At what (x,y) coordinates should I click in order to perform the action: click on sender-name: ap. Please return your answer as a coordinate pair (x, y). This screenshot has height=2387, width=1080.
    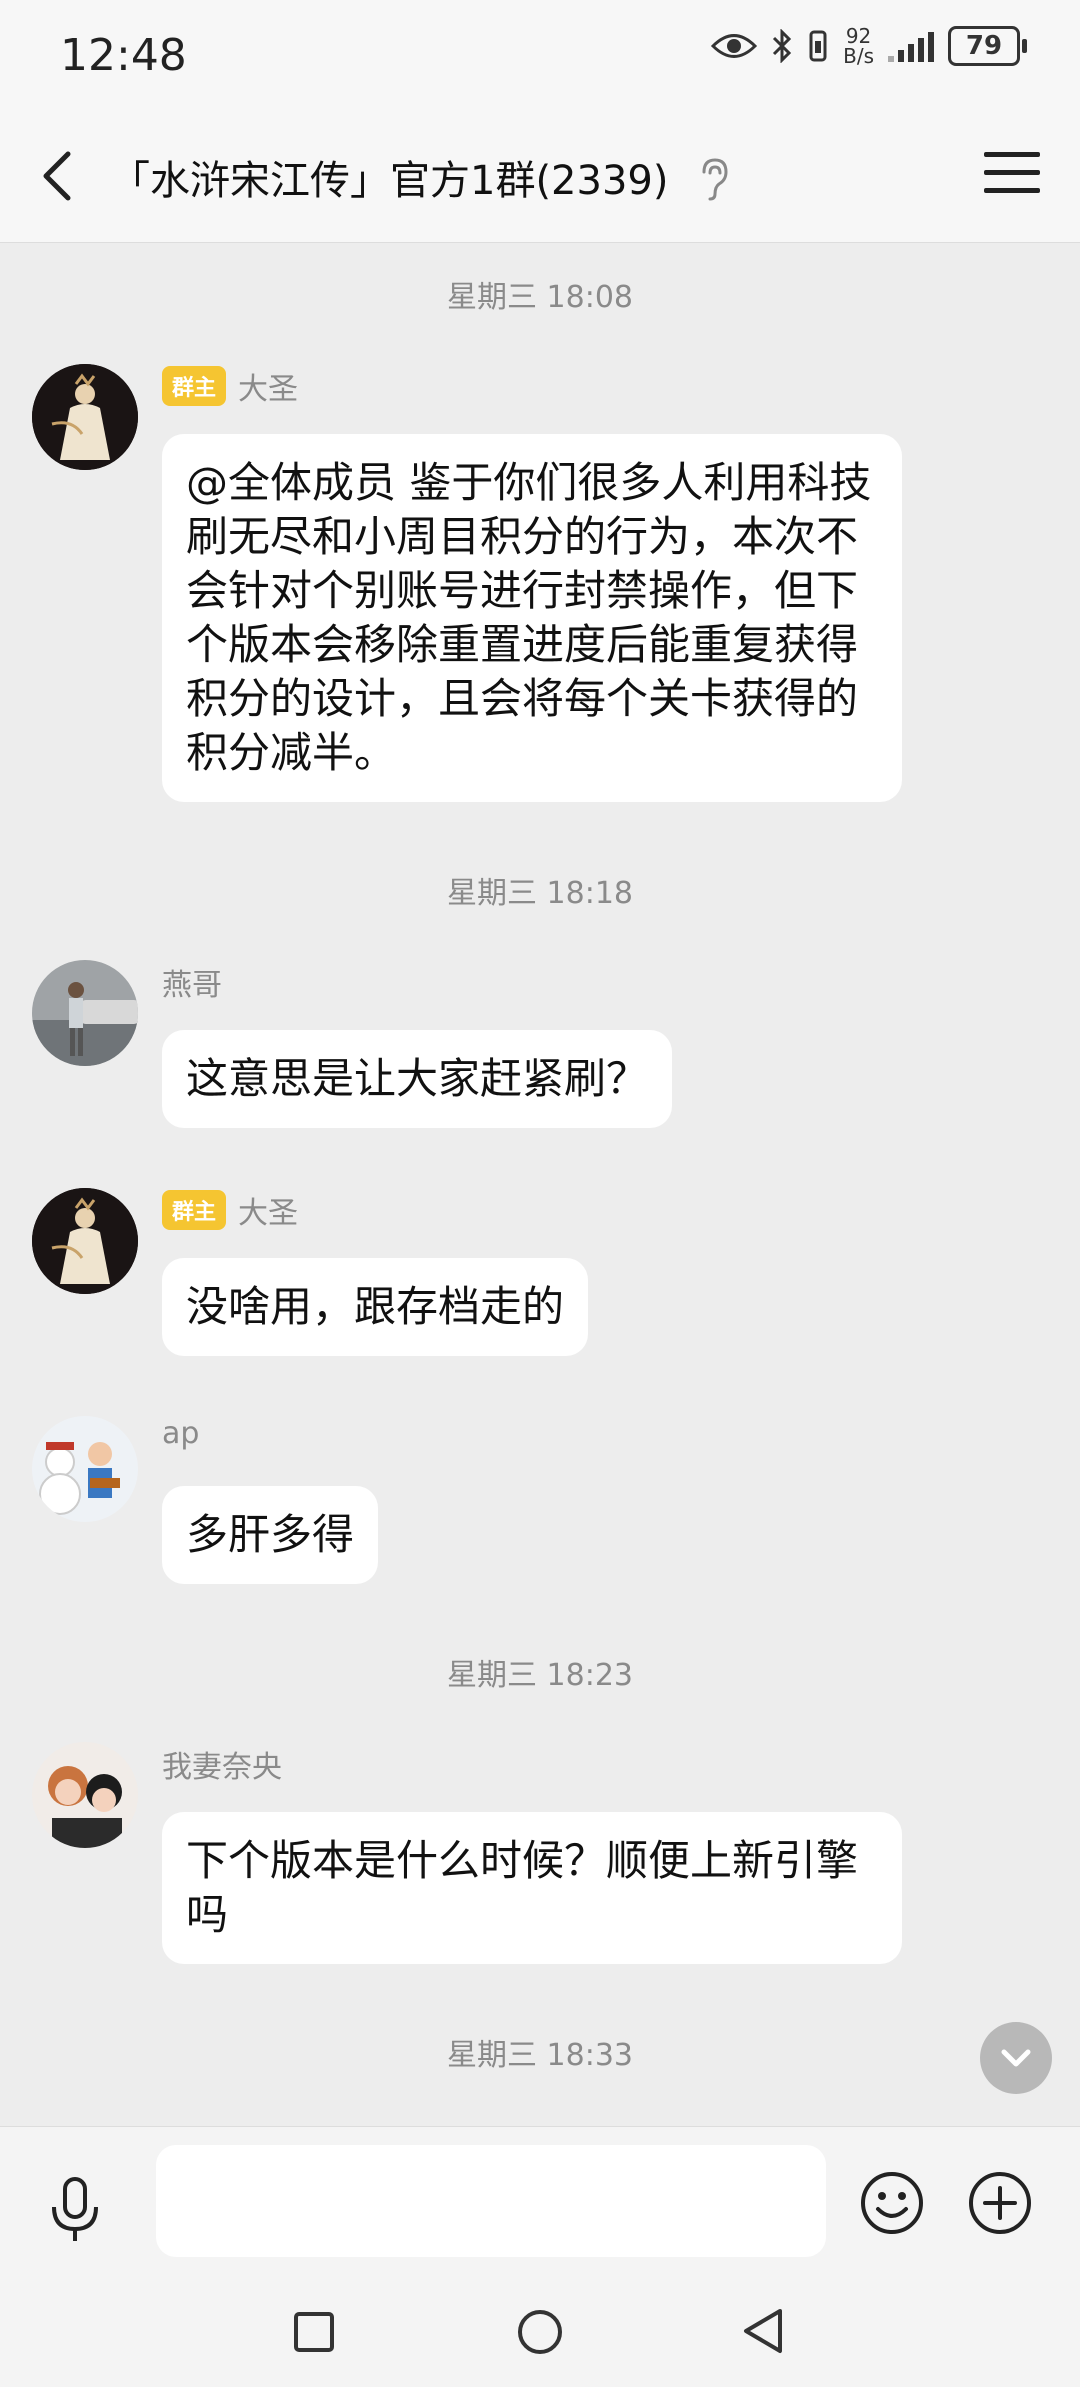
    Looking at the image, I should click on (180, 1433).